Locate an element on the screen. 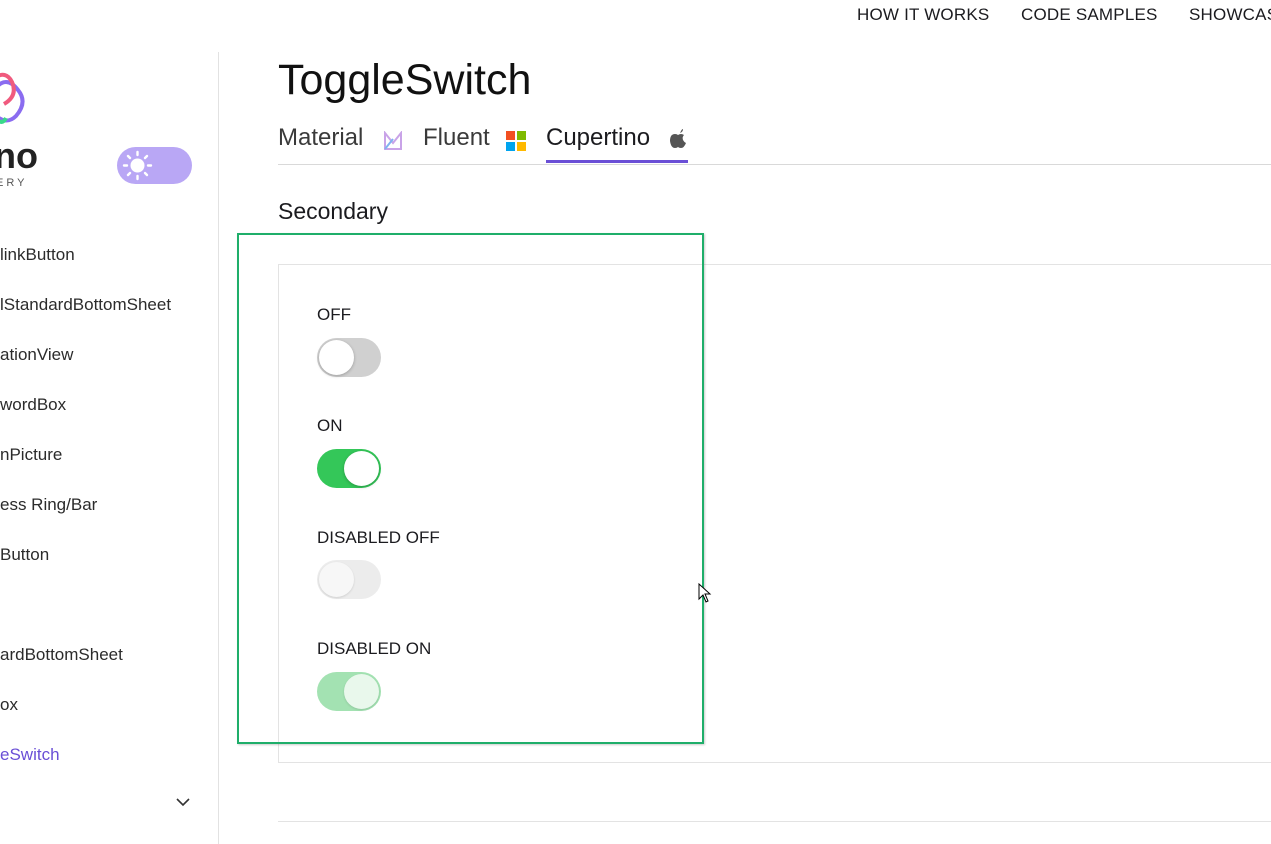 The image size is (1271, 844). switch-label-off: OFF is located at coordinates (334, 314).